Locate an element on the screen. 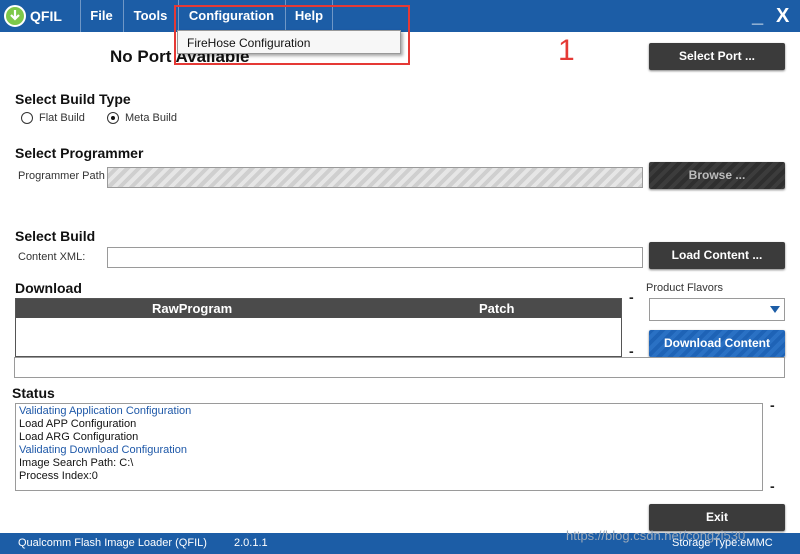 The height and width of the screenshot is (554, 800). flat-build-radio is located at coordinates (27, 118).